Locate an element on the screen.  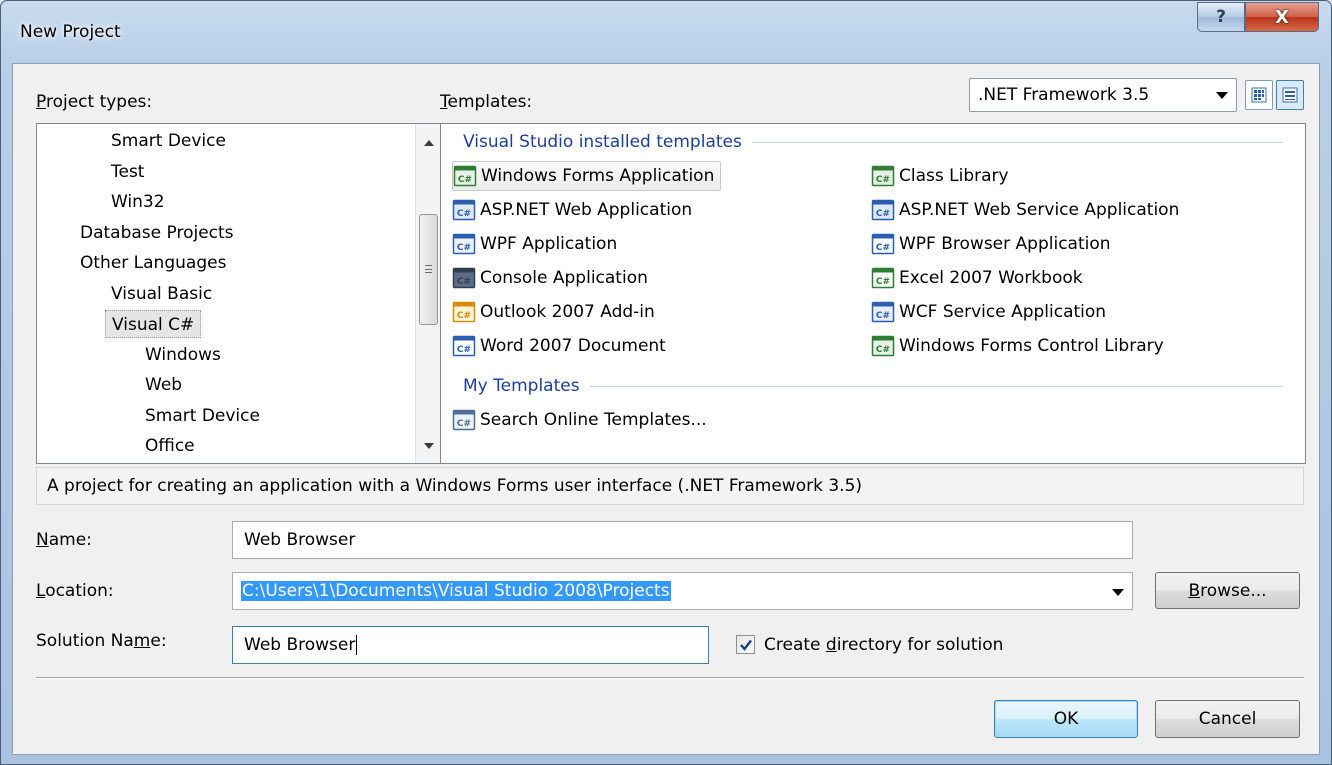
project-type-item: Other Languages is located at coordinates (153, 263).